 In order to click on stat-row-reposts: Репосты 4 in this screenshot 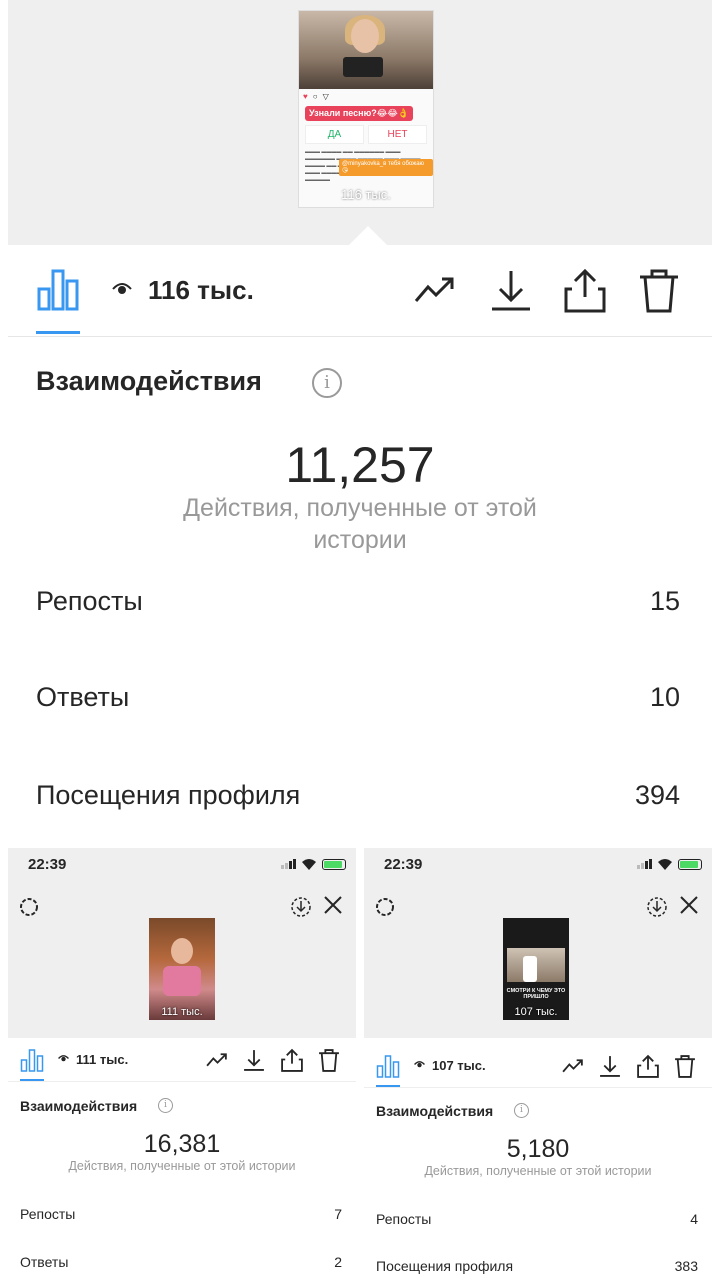, I will do `click(537, 1219)`.